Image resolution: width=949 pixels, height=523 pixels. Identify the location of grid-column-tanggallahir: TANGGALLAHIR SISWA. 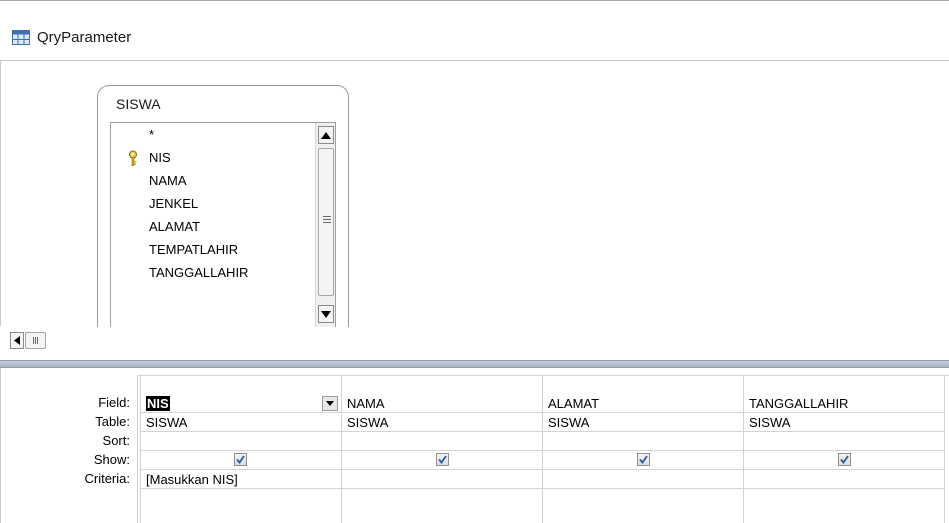
(843, 449).